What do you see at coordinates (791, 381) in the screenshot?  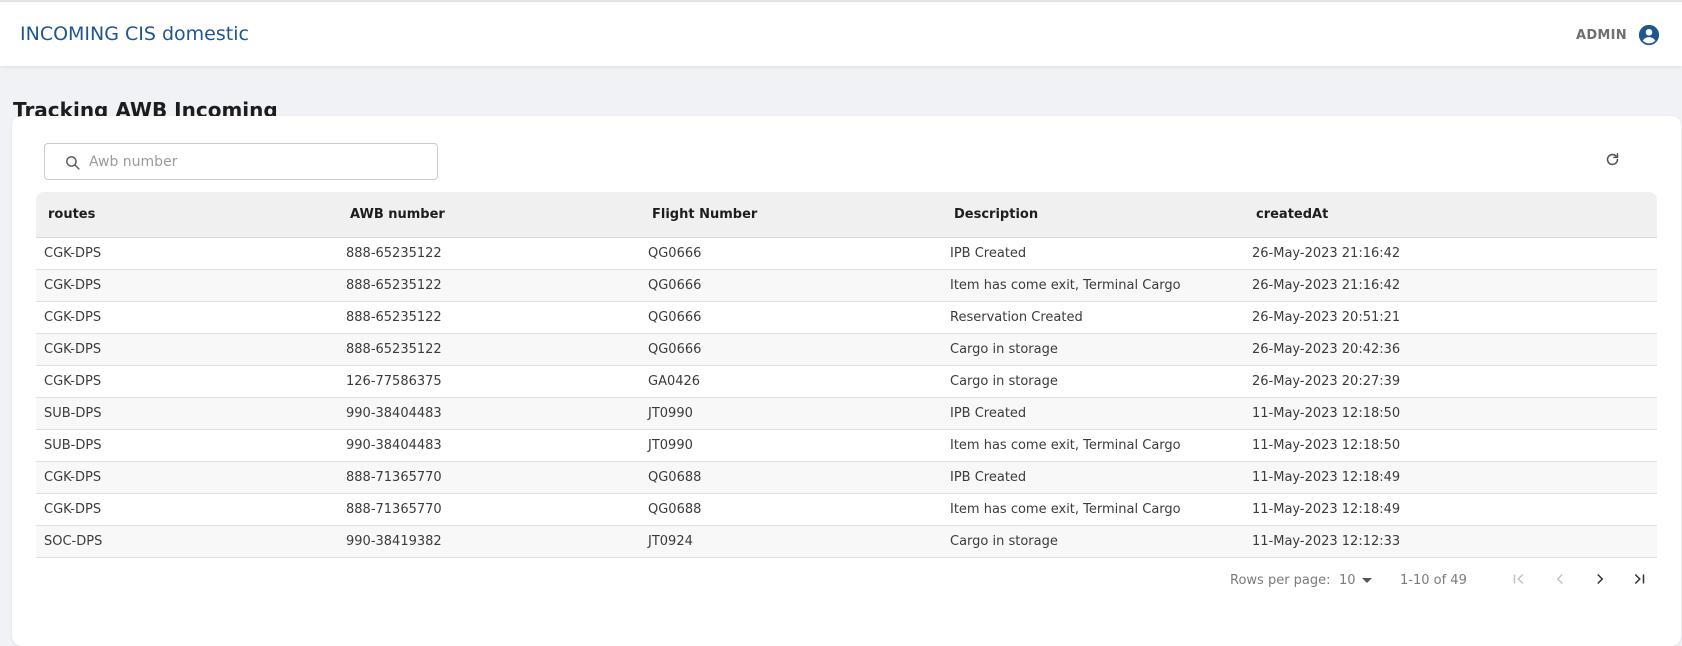 I see `cell-flight-number: GA0426` at bounding box center [791, 381].